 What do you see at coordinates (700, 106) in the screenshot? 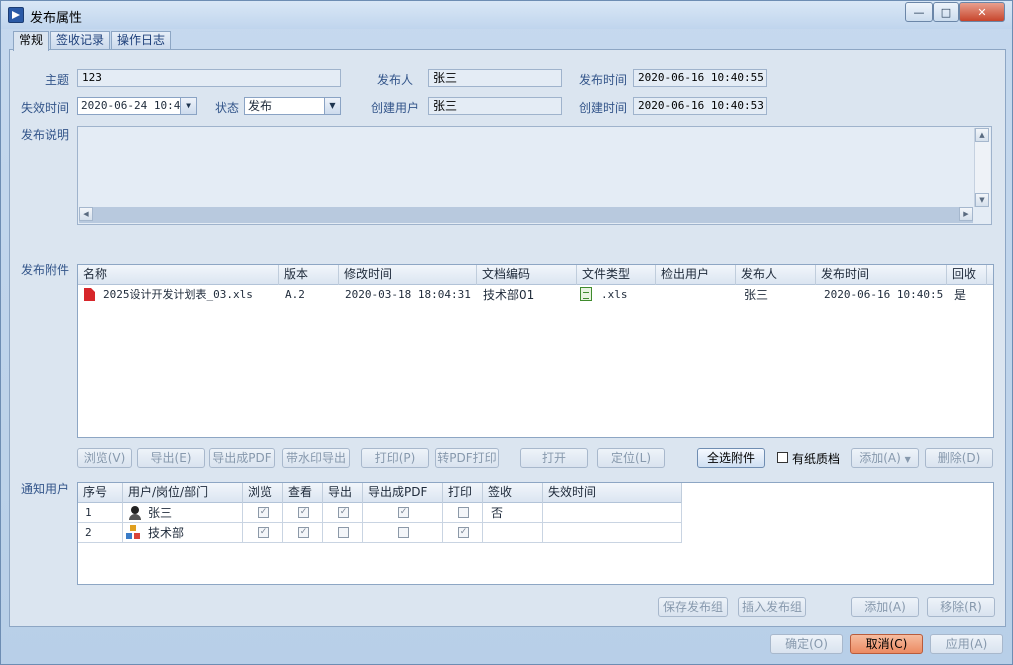
I see `create-time-field: 2020-06-16 10:40:53` at bounding box center [700, 106].